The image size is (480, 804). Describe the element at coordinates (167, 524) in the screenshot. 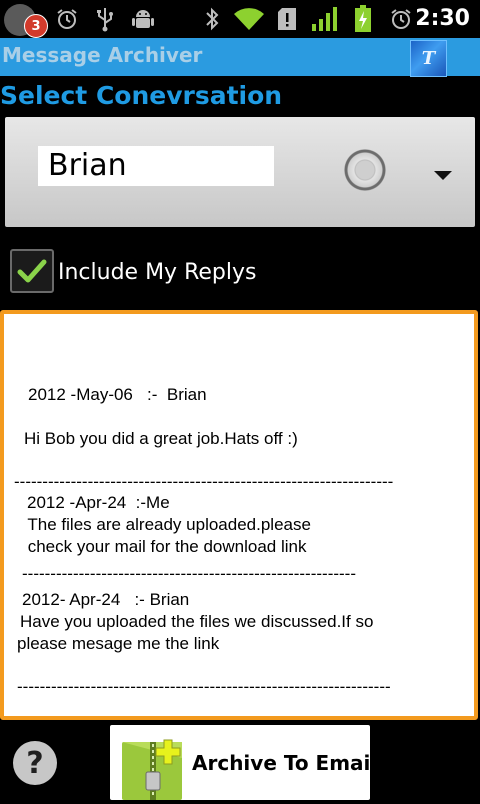

I see `message-line: The files are already uploaded.please` at that location.